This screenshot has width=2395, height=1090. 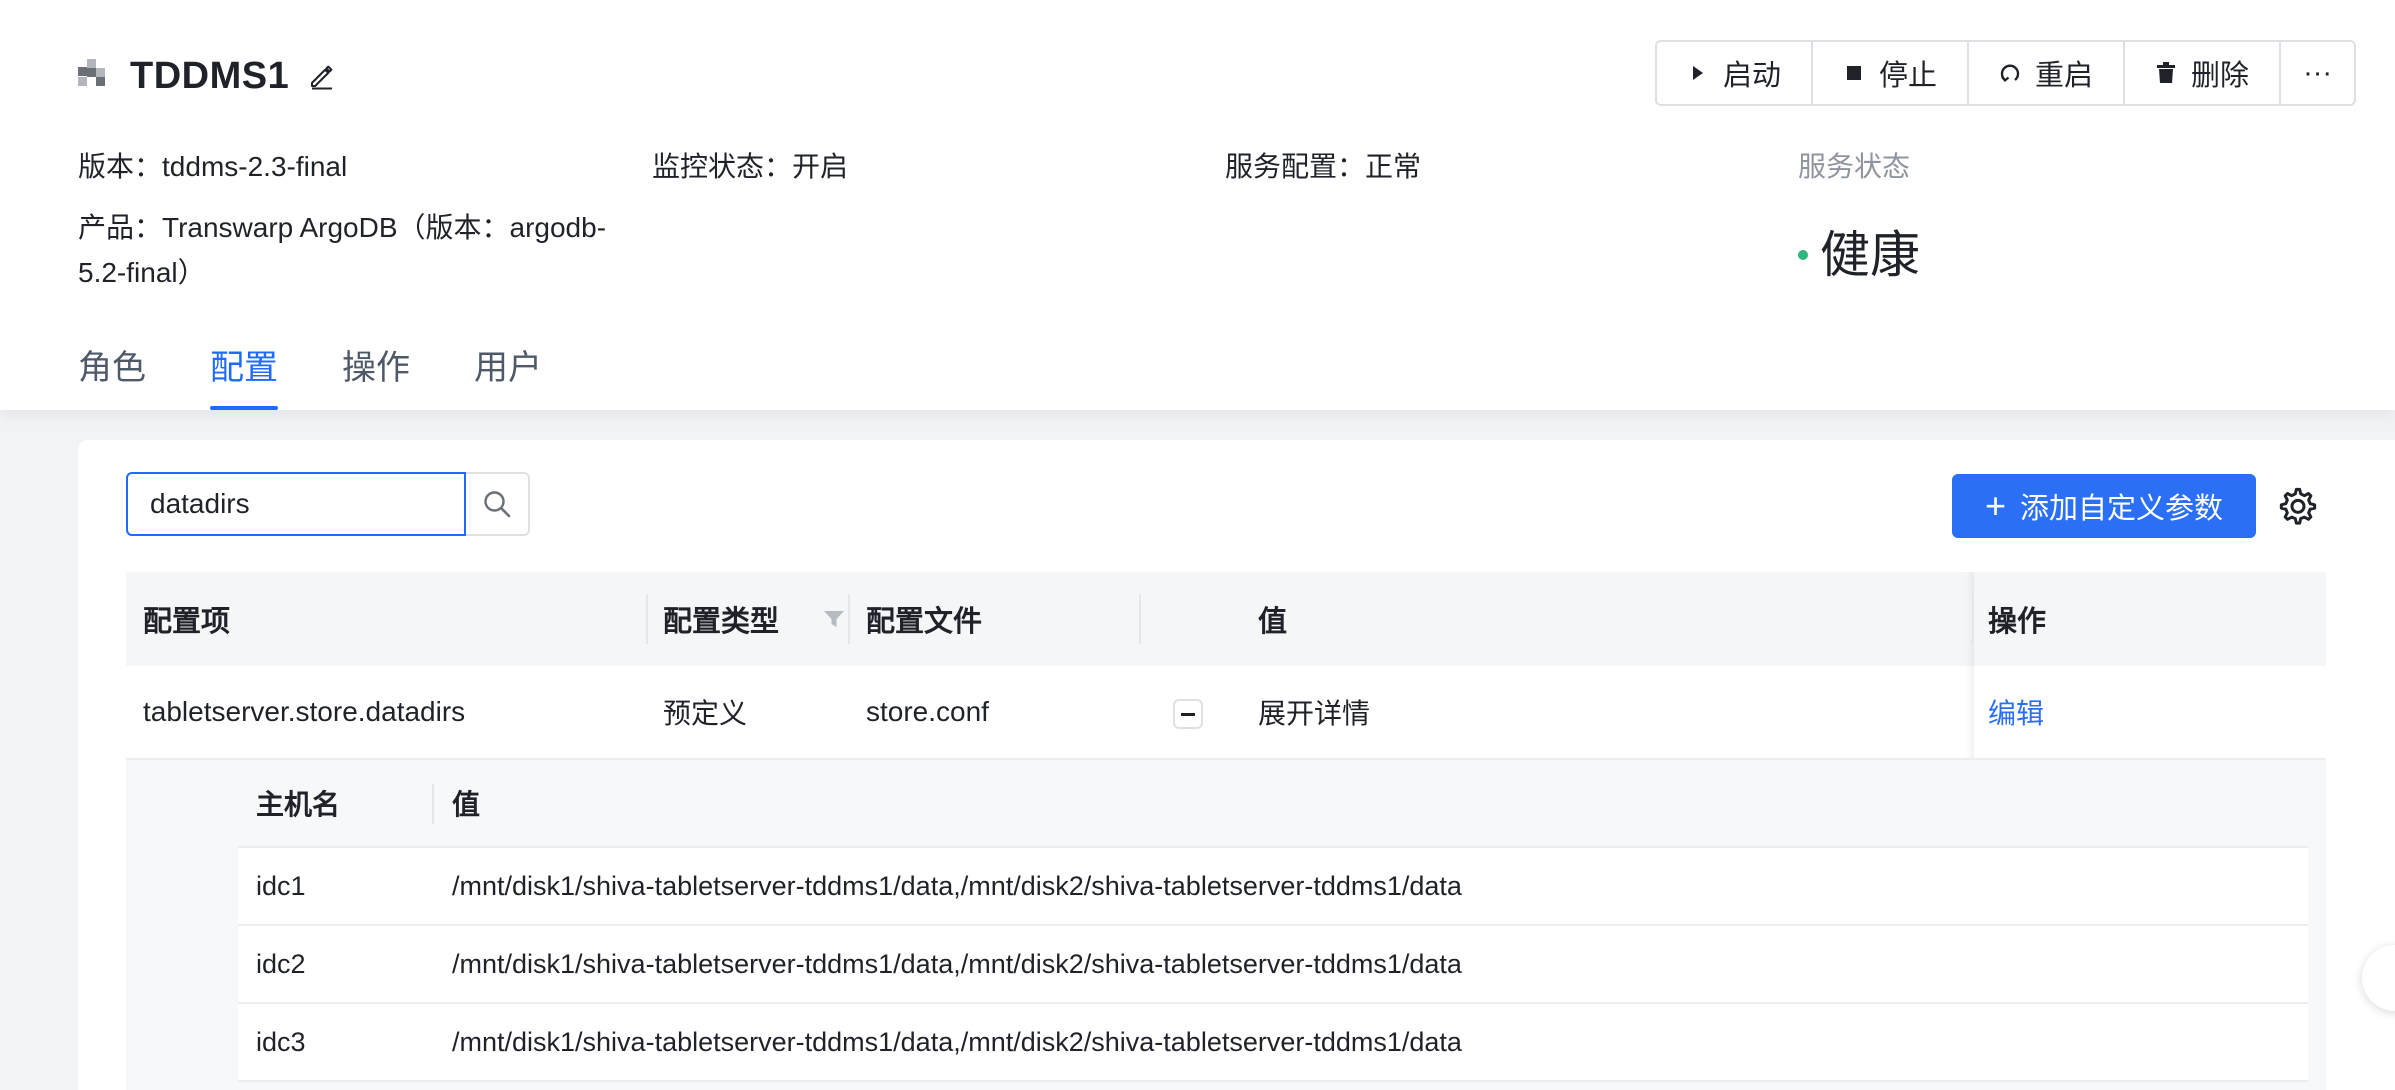 What do you see at coordinates (927, 711) in the screenshot?
I see `config-file-value: store.conf` at bounding box center [927, 711].